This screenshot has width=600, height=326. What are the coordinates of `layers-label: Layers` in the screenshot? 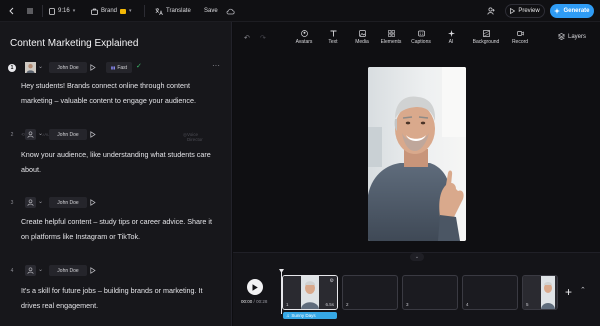 It's located at (577, 36).